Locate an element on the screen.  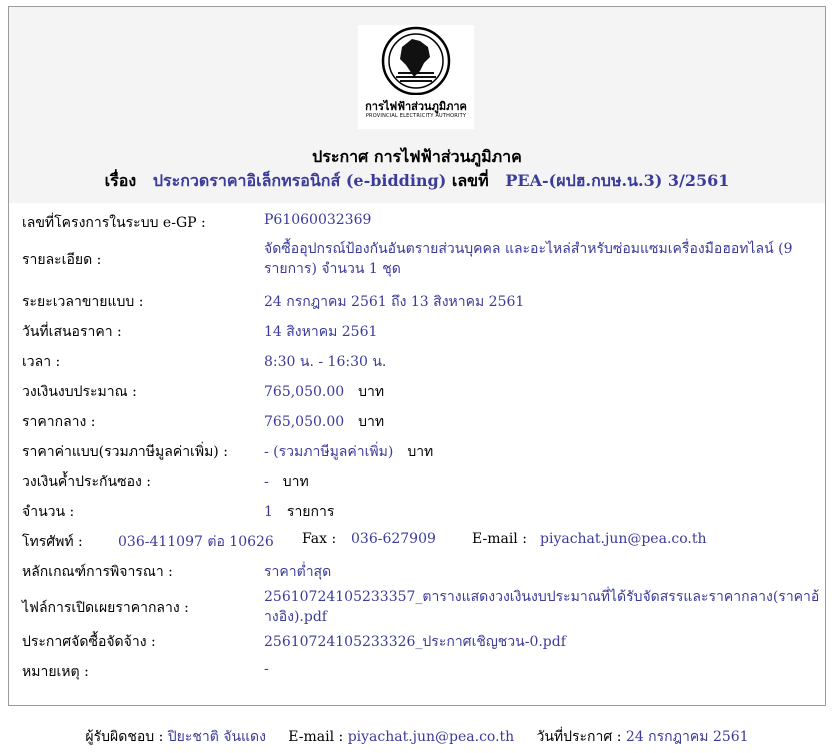
number-label: เลขที่ is located at coordinates (470, 180).